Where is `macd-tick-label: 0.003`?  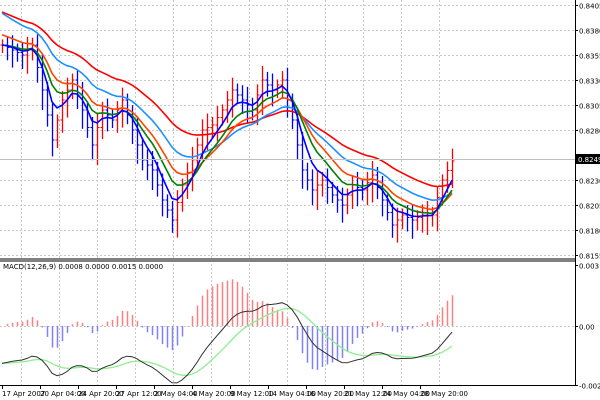
macd-tick-label: 0.003 is located at coordinates (589, 267).